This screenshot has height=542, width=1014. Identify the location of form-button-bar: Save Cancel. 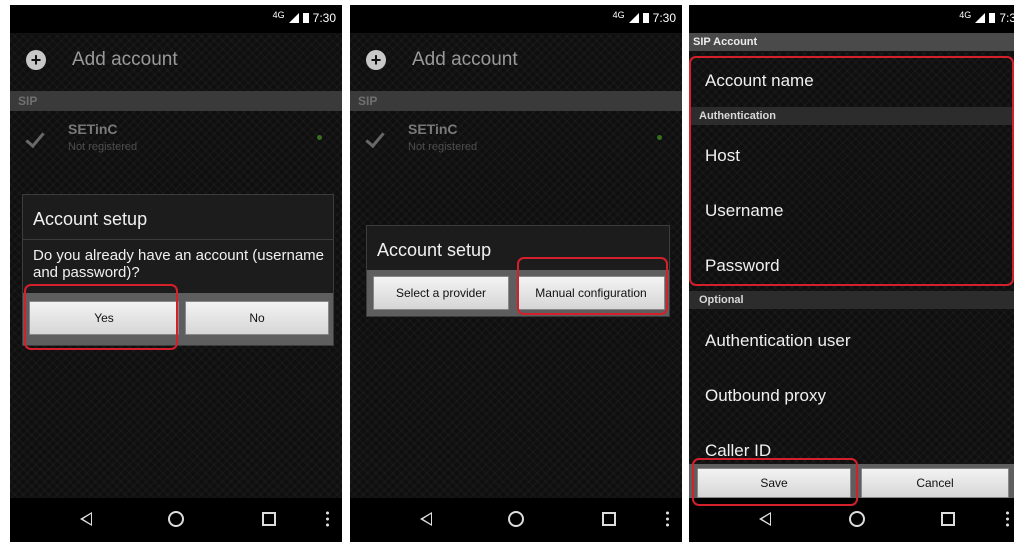
(851, 483).